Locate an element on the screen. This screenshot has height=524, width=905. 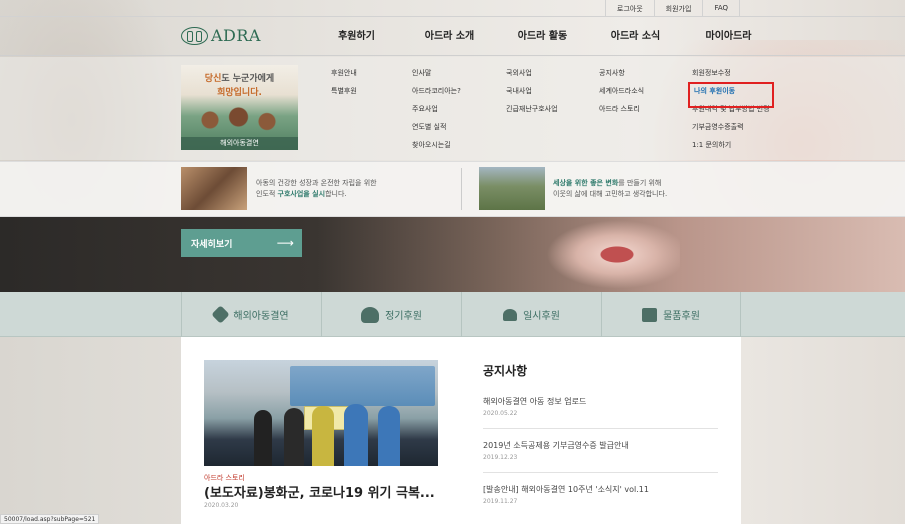
submenu-donate: 후원안내 특별후원 is located at coordinates (344, 86).